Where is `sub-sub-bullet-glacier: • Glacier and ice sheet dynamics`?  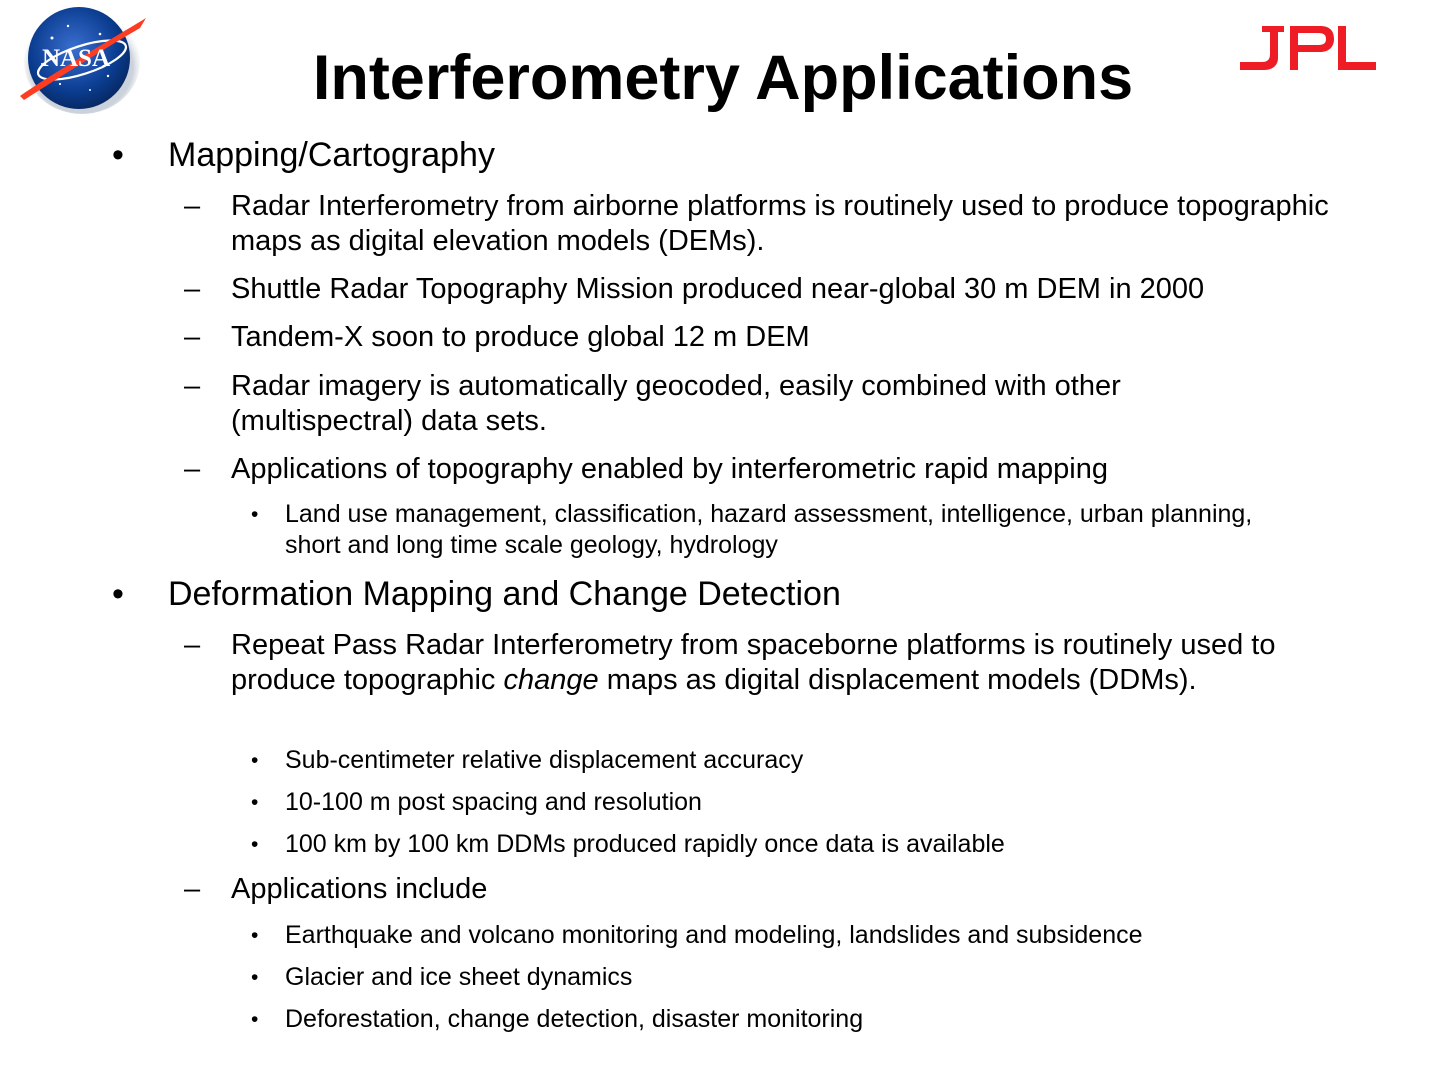
sub-sub-bullet-glacier: • Glacier and ice sheet dynamics is located at coordinates (768, 977).